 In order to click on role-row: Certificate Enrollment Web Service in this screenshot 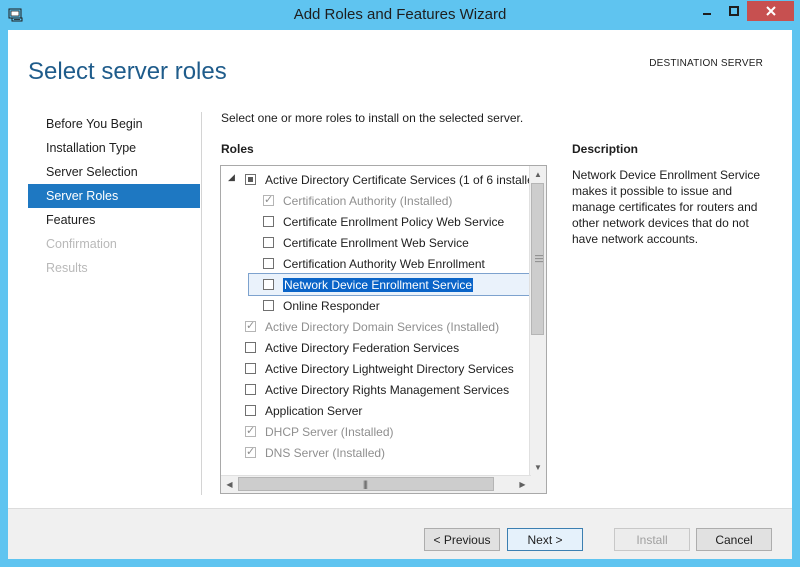, I will do `click(366, 242)`.